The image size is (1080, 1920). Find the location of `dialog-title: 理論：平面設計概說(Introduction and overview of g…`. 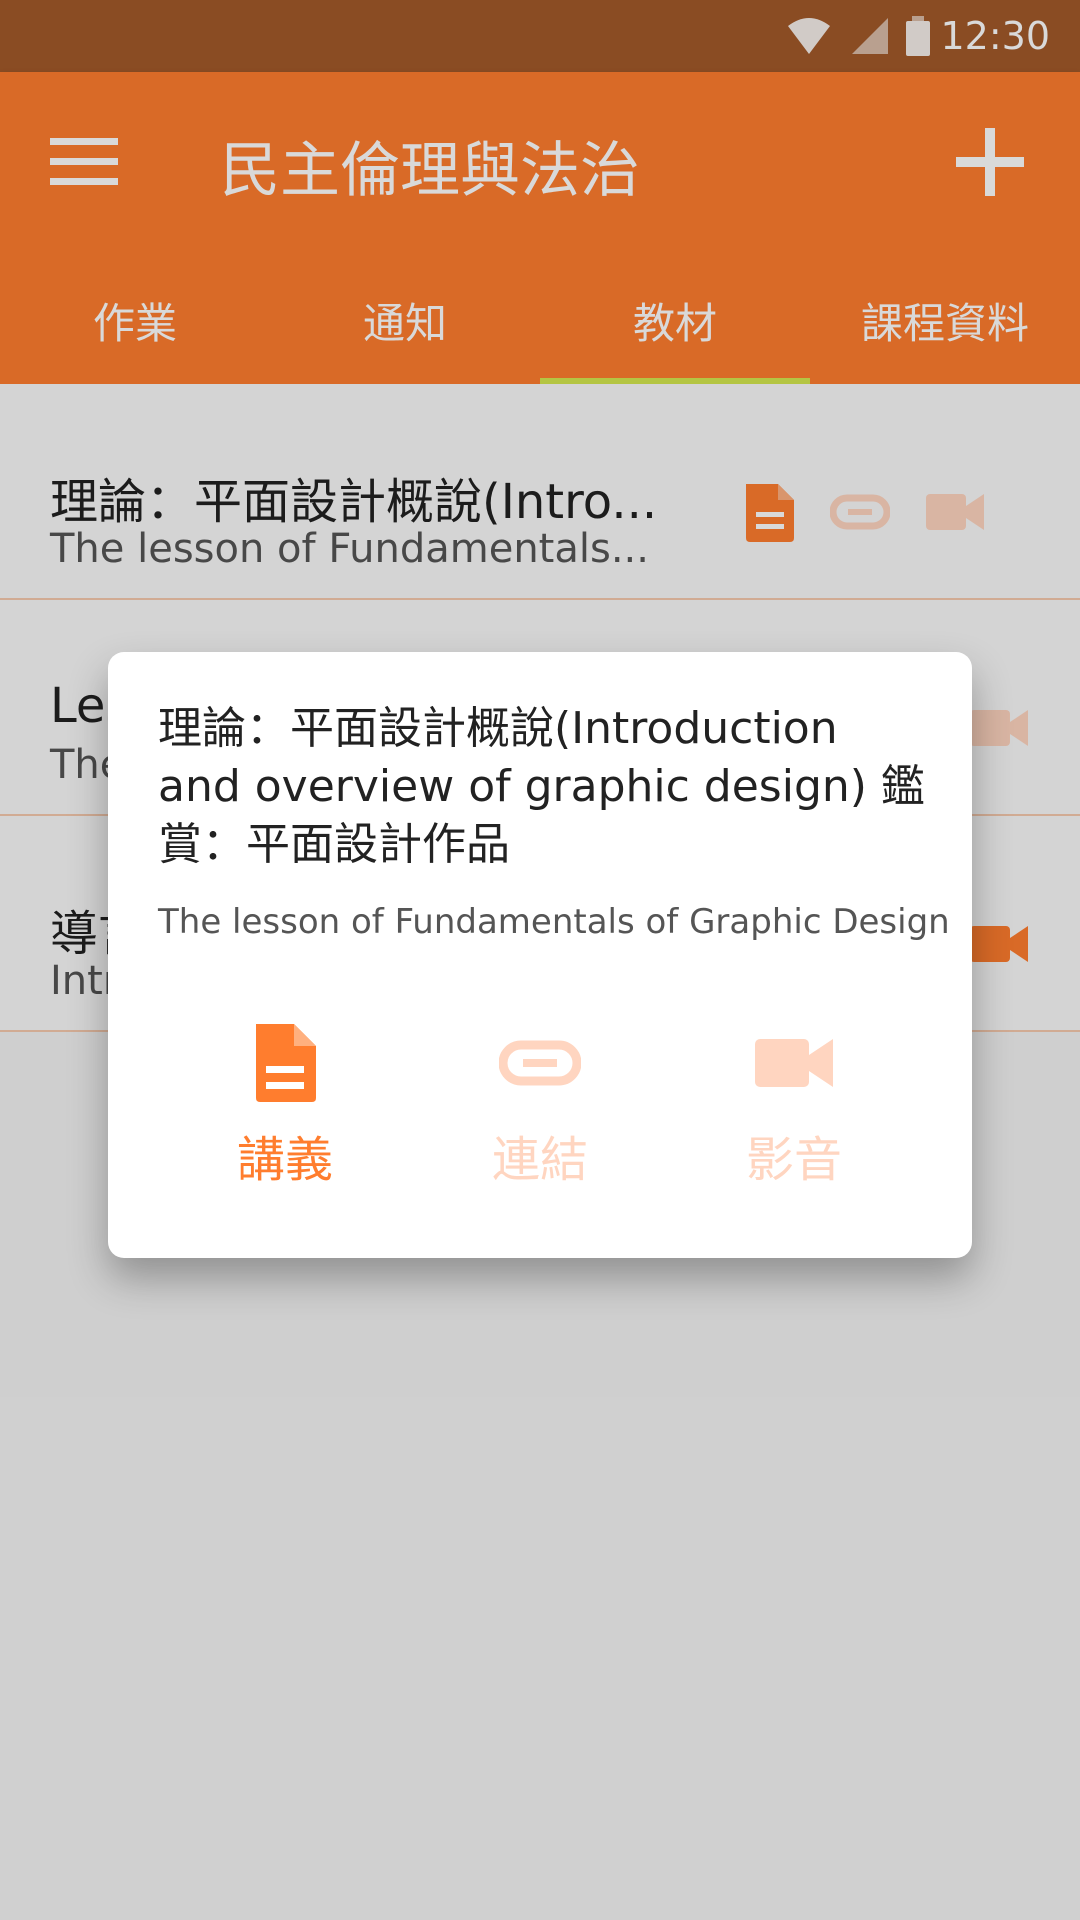

dialog-title: 理論：平面設計概說(Introduction and overview of g… is located at coordinates (541, 786).